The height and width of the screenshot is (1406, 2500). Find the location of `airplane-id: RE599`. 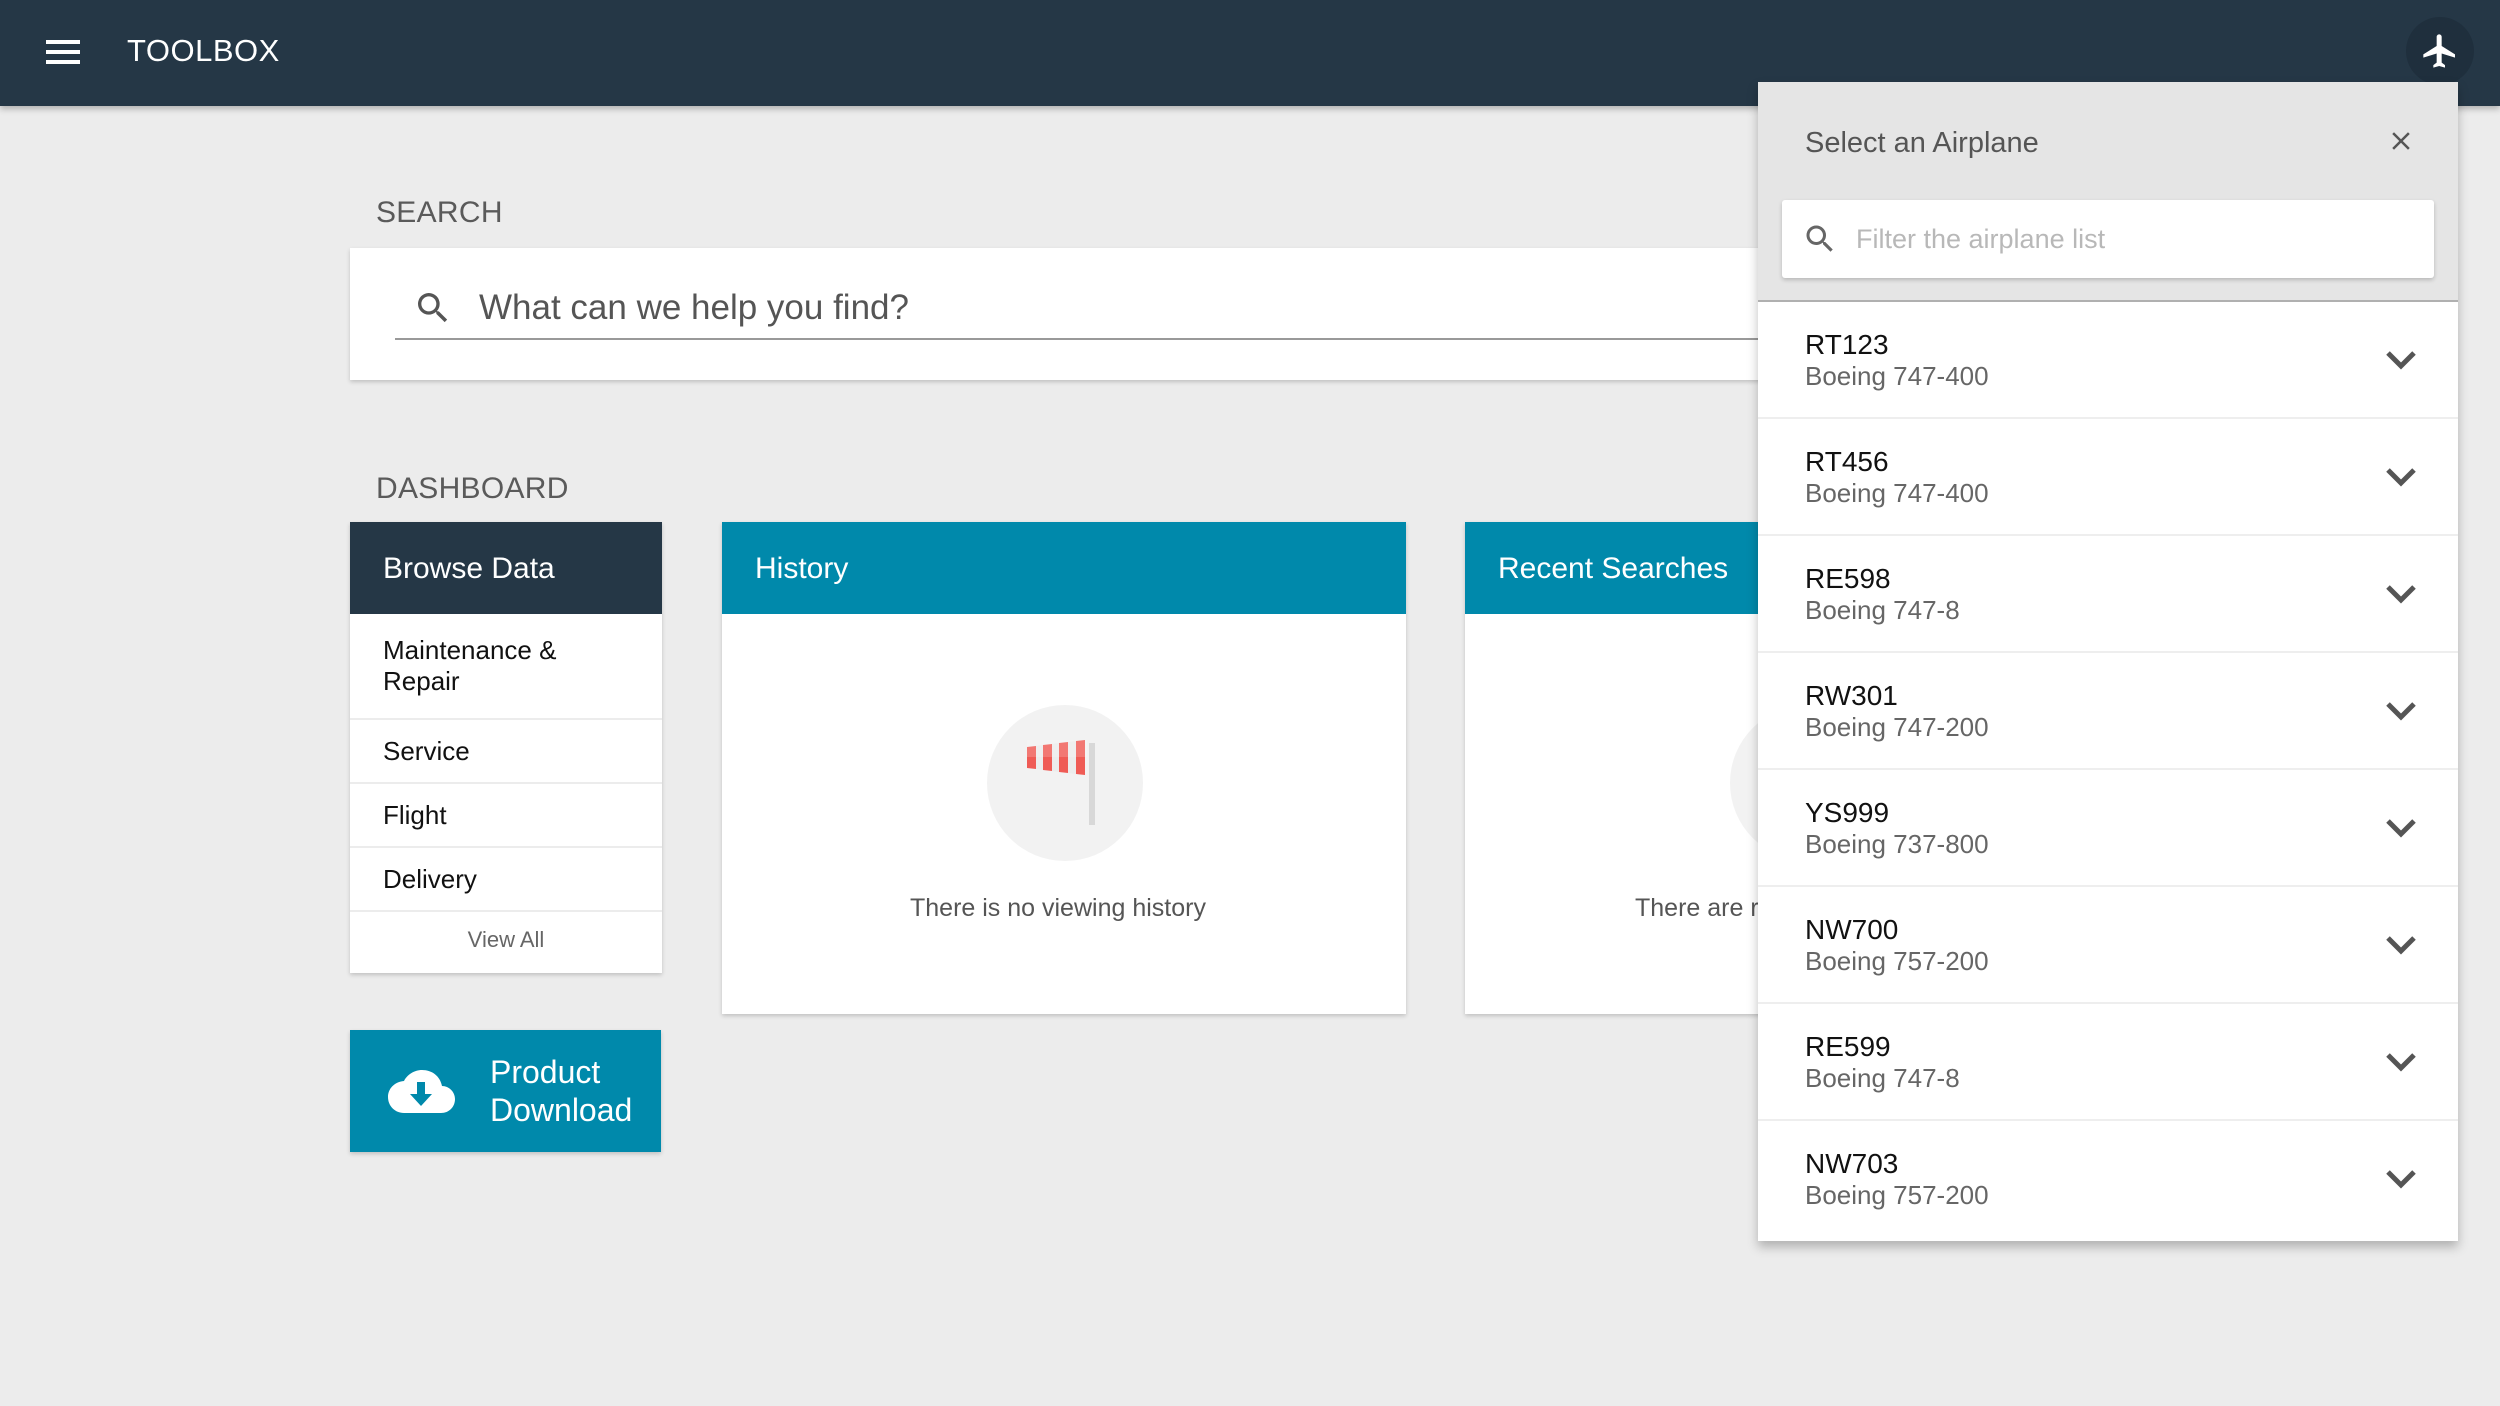

airplane-id: RE599 is located at coordinates (1848, 1046).